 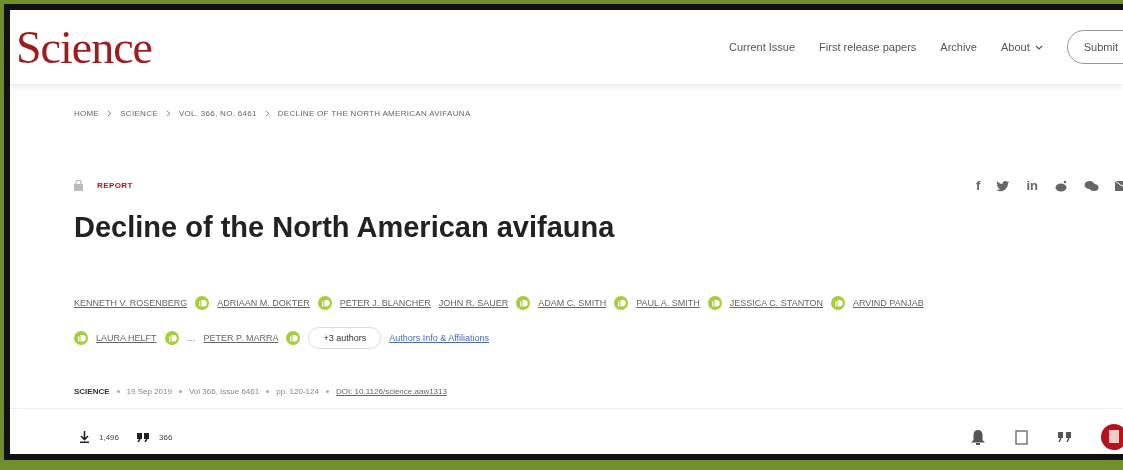 What do you see at coordinates (572, 303) in the screenshot?
I see `author-link: ADAM C. SMITH` at bounding box center [572, 303].